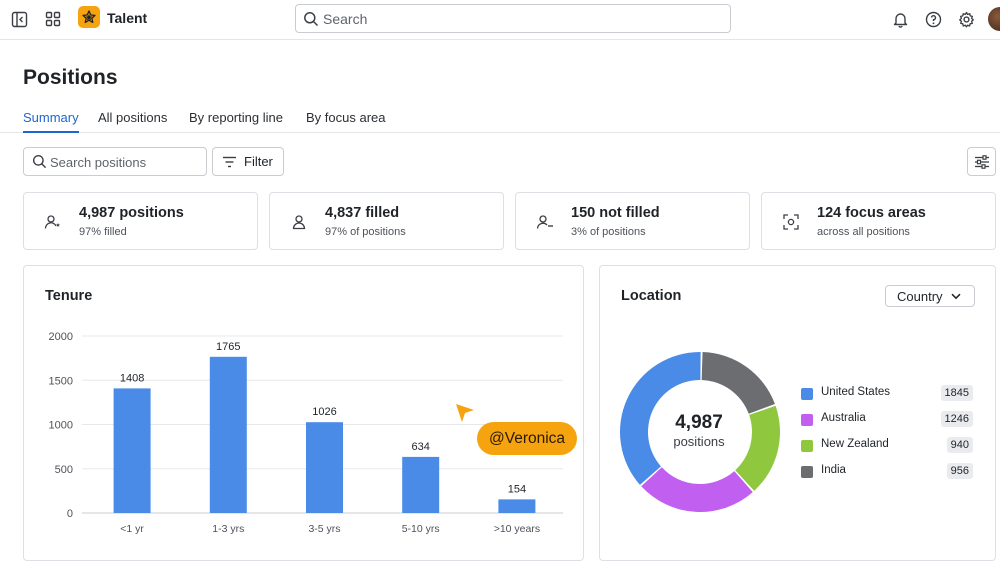 The width and height of the screenshot is (1000, 570). I want to click on y-tick-label: 2000, so click(61, 337).